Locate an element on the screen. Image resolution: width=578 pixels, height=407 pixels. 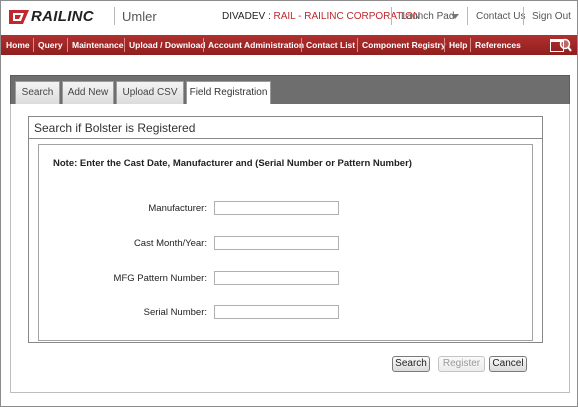
nav-account-administration: Account Administration is located at coordinates (256, 45).